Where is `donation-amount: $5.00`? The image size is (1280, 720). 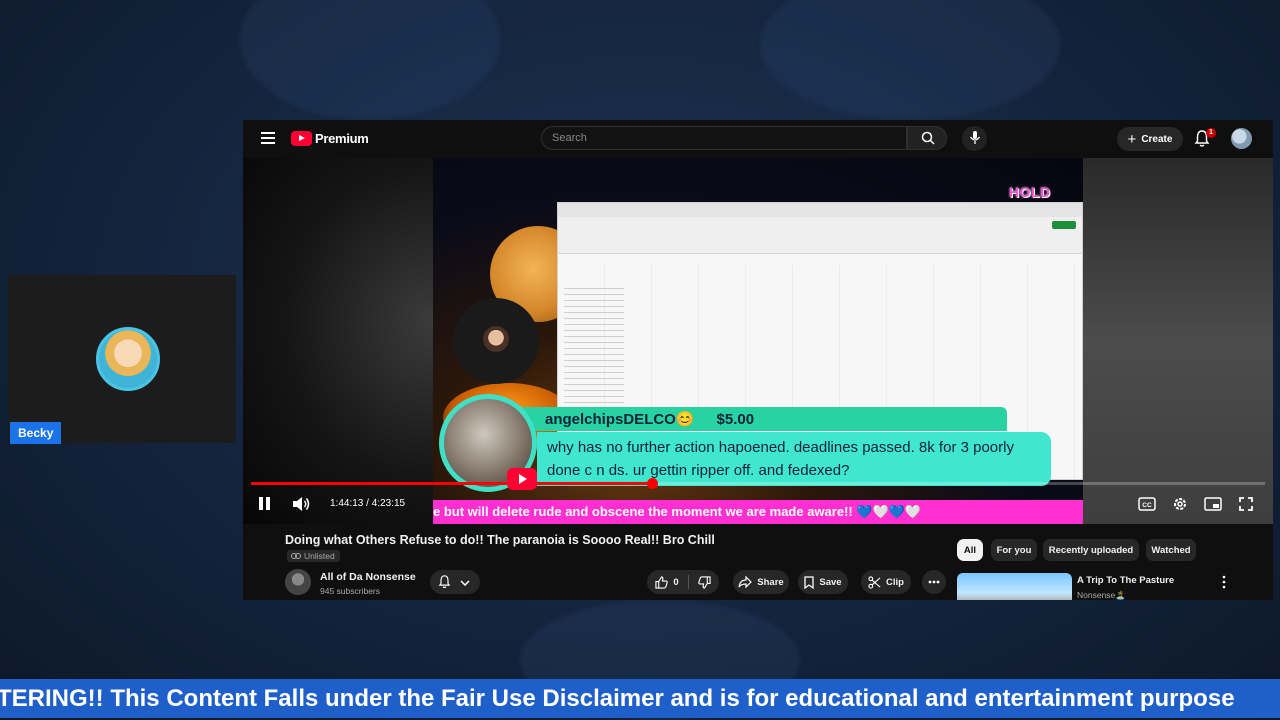
donation-amount: $5.00 is located at coordinates (735, 419).